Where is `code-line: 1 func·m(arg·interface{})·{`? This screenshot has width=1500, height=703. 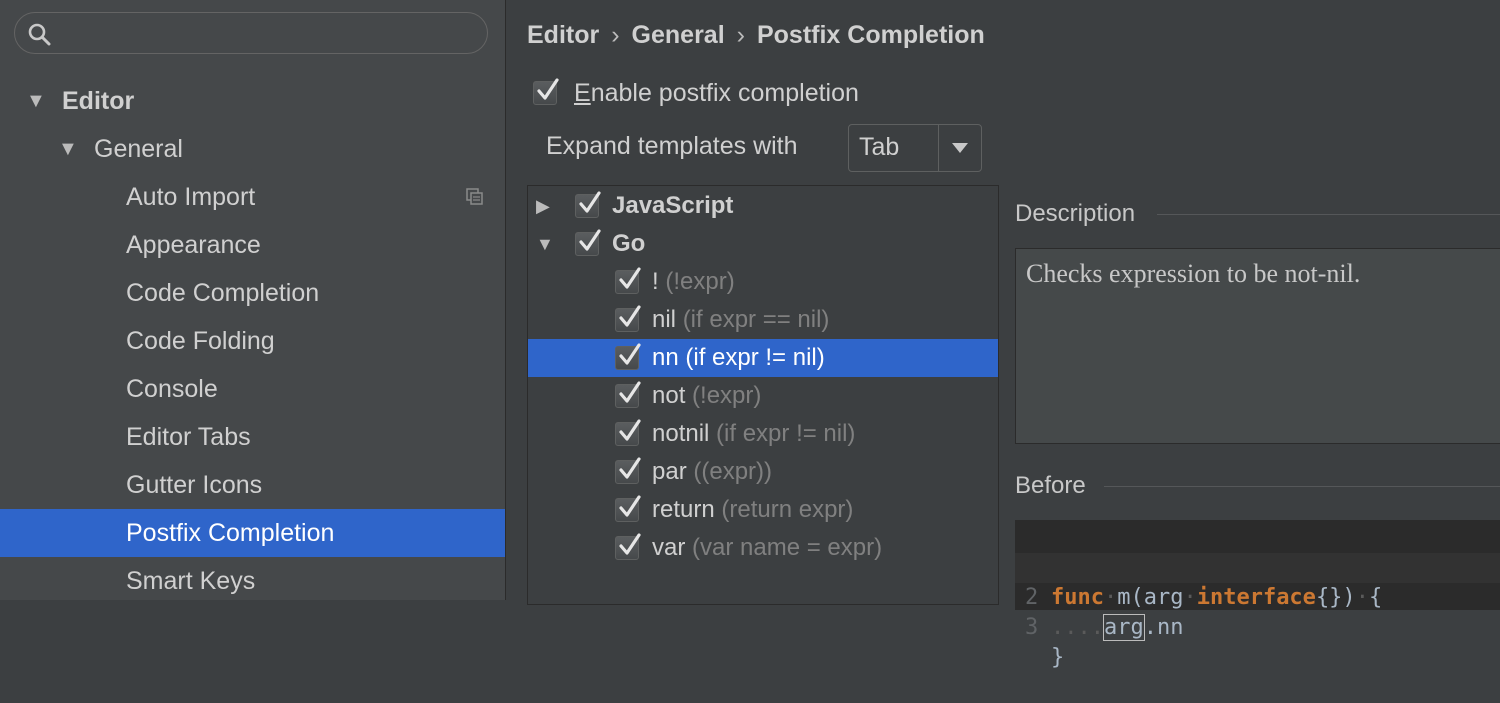
code-line: 1 func·m(arg·interface{})·{ is located at coordinates (1257, 566).